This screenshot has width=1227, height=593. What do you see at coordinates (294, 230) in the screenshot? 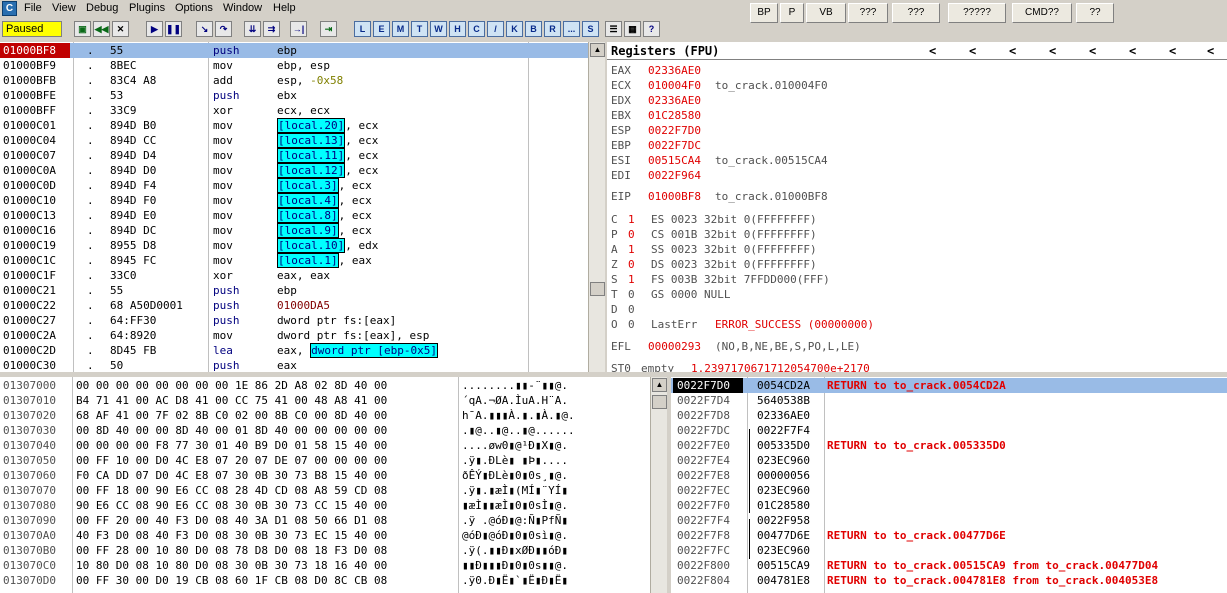
I see `disasm-row: 01000C16. 894D DC mov [local.9], ecx` at bounding box center [294, 230].